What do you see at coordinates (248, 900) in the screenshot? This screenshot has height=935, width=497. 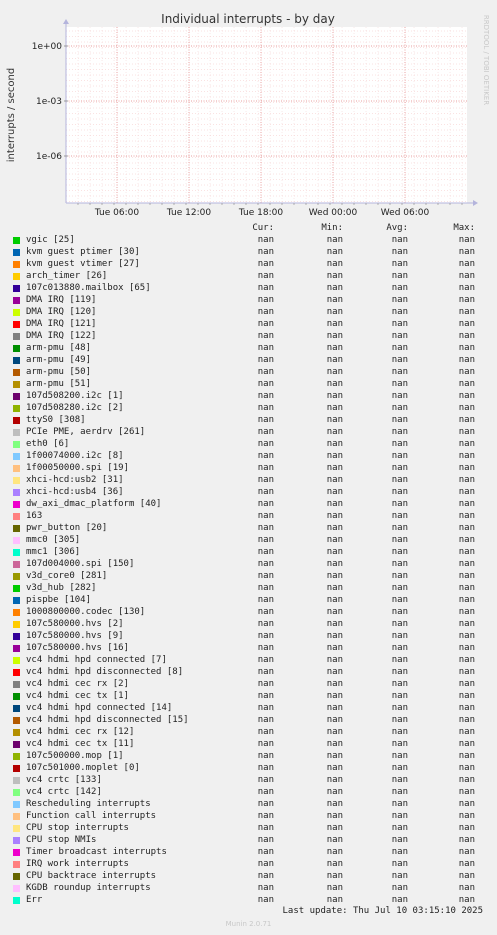 I see `legend-row: Err nan nan nan nan` at bounding box center [248, 900].